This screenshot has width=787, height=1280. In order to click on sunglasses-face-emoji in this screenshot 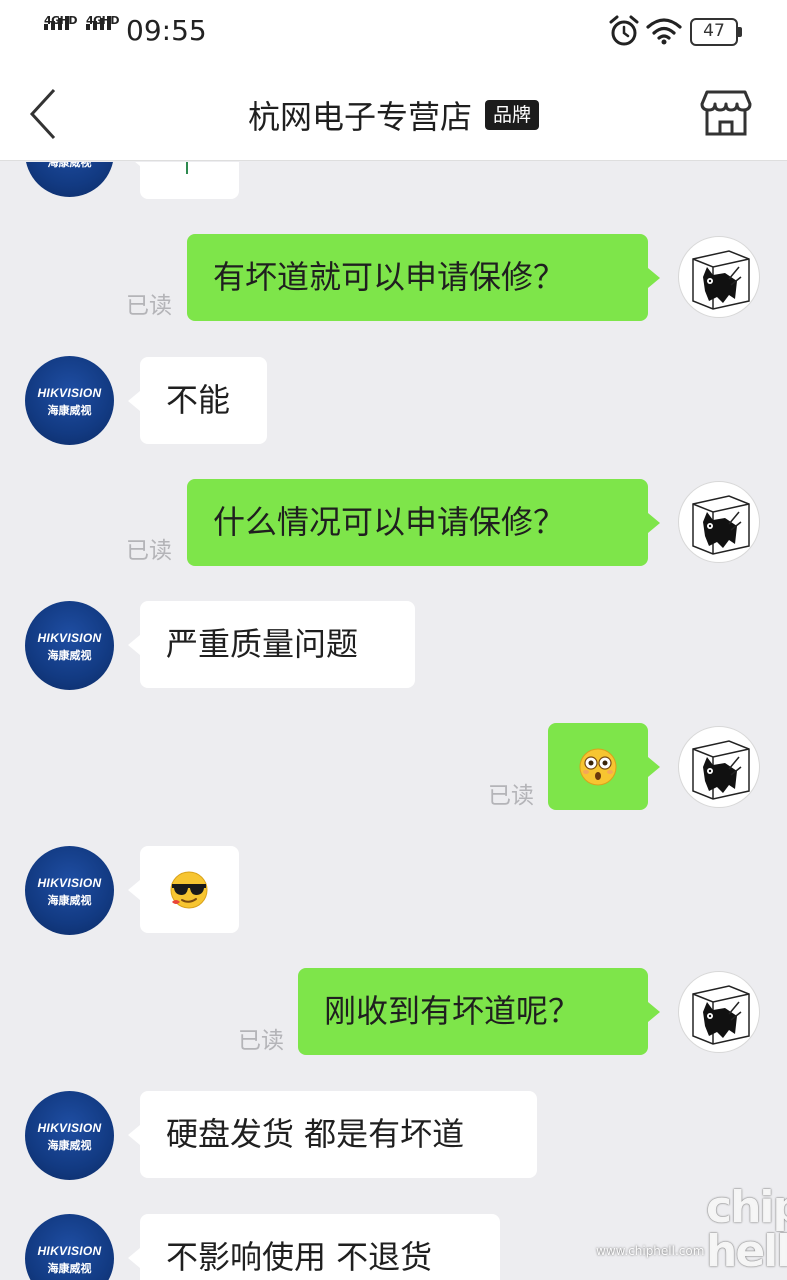, I will do `click(189, 890)`.